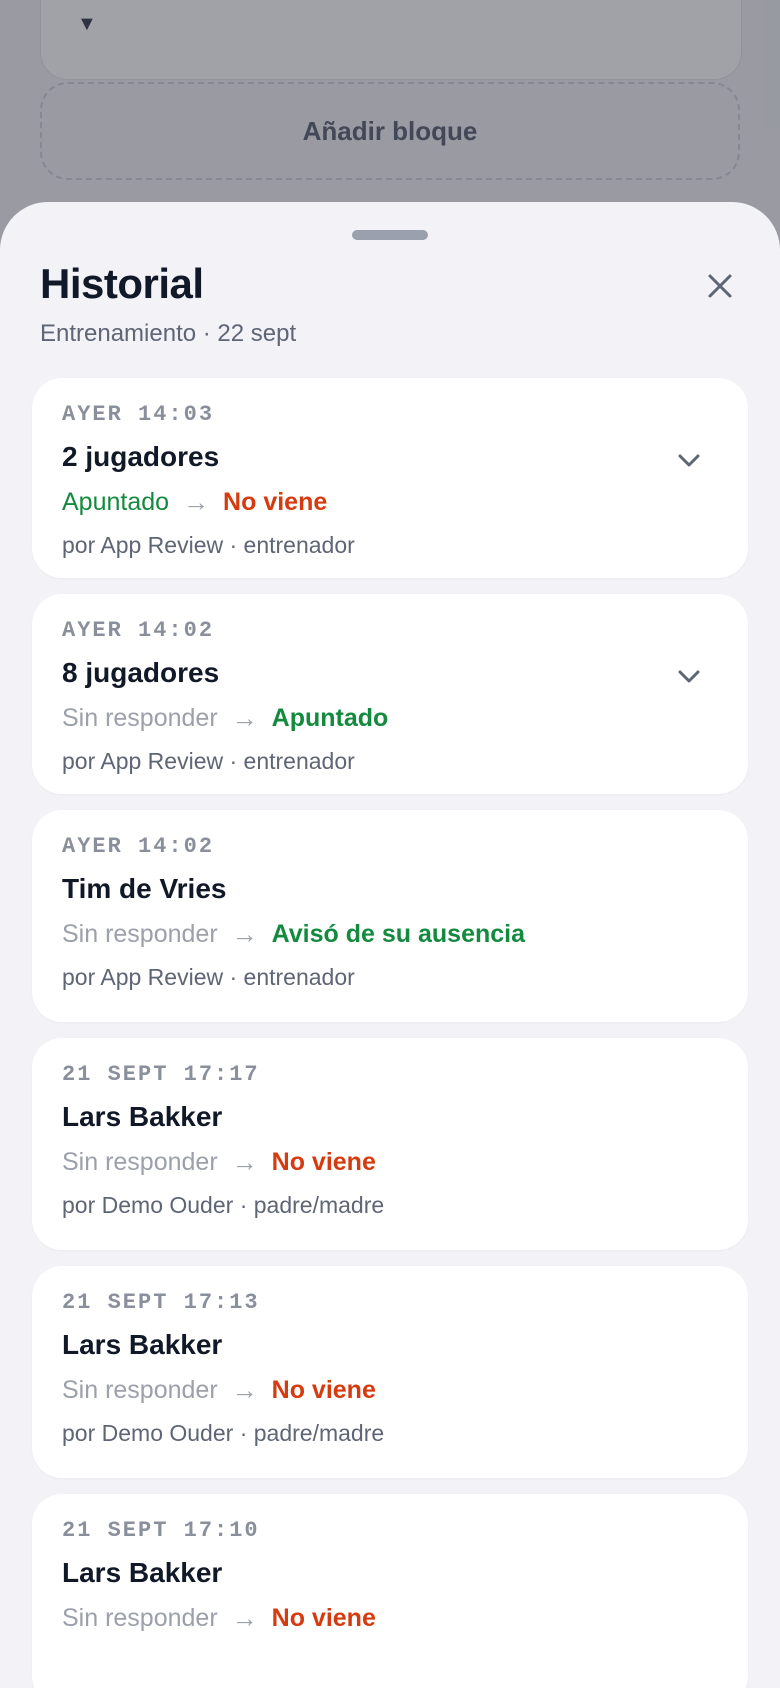 This screenshot has width=780, height=1688. Describe the element at coordinates (122, 283) in the screenshot. I see `sheet-title: Historial` at that location.